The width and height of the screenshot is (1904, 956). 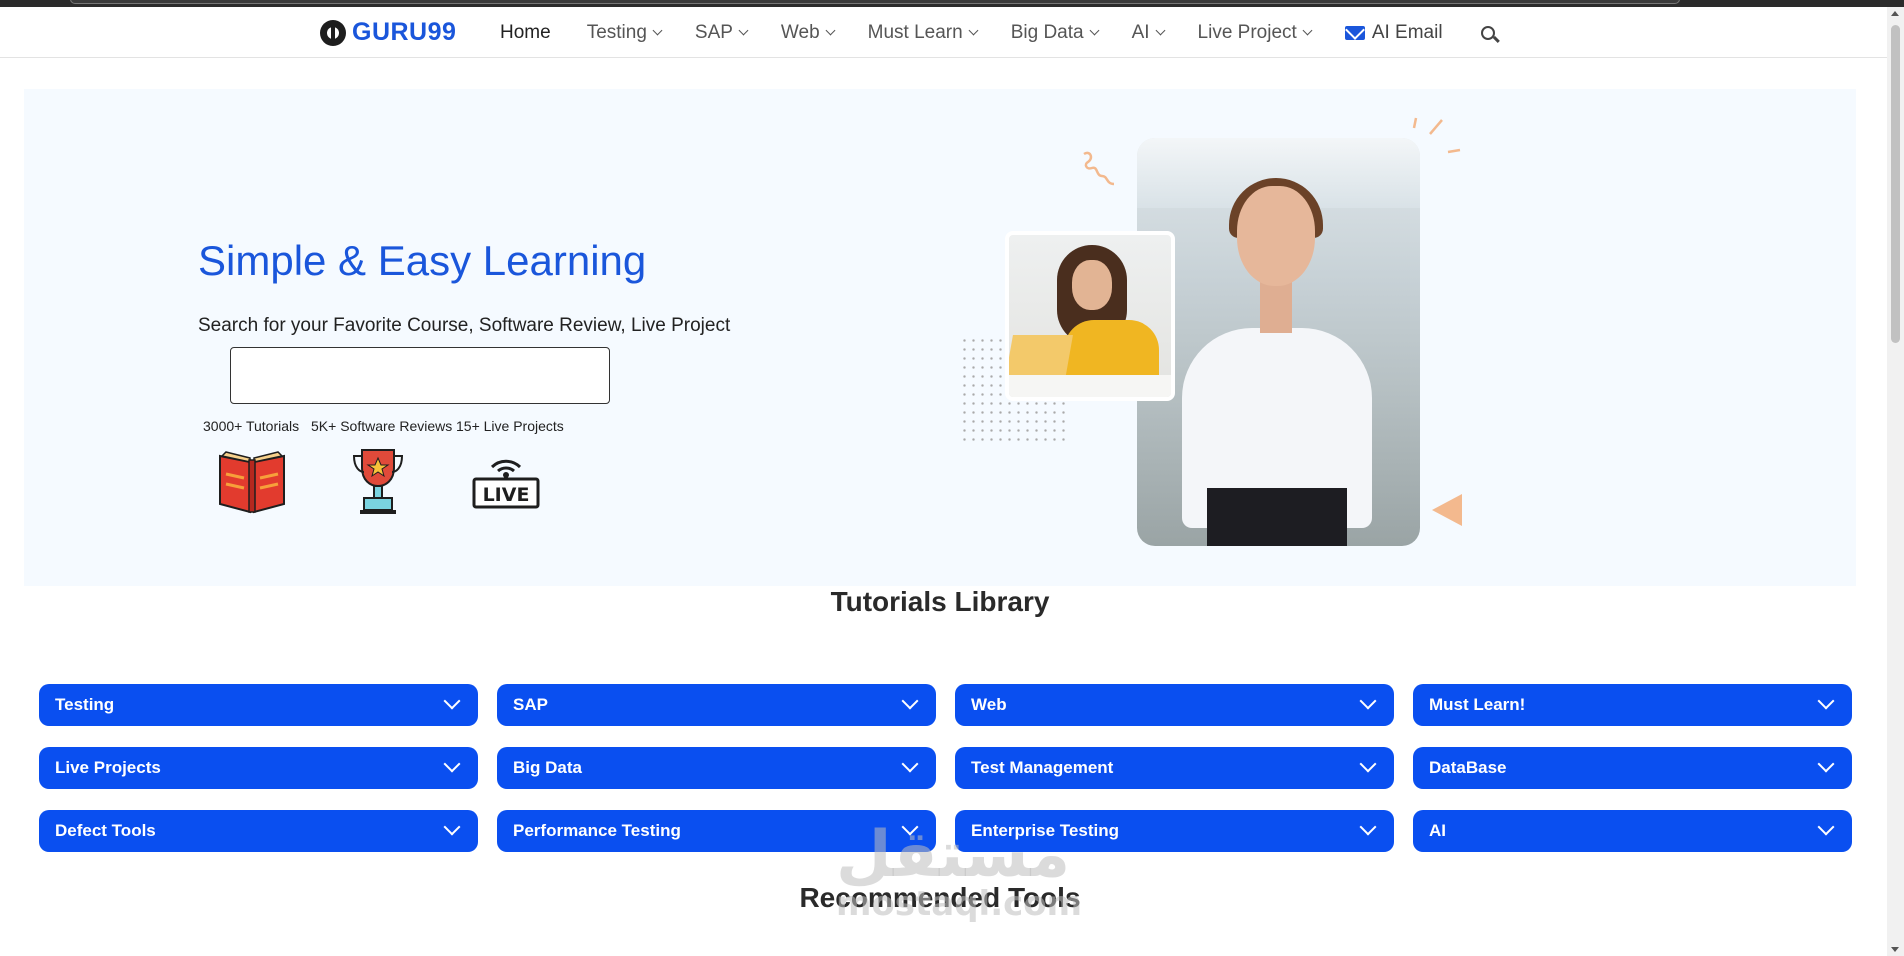 What do you see at coordinates (1090, 316) in the screenshot?
I see `hero-photo-student-laptop` at bounding box center [1090, 316].